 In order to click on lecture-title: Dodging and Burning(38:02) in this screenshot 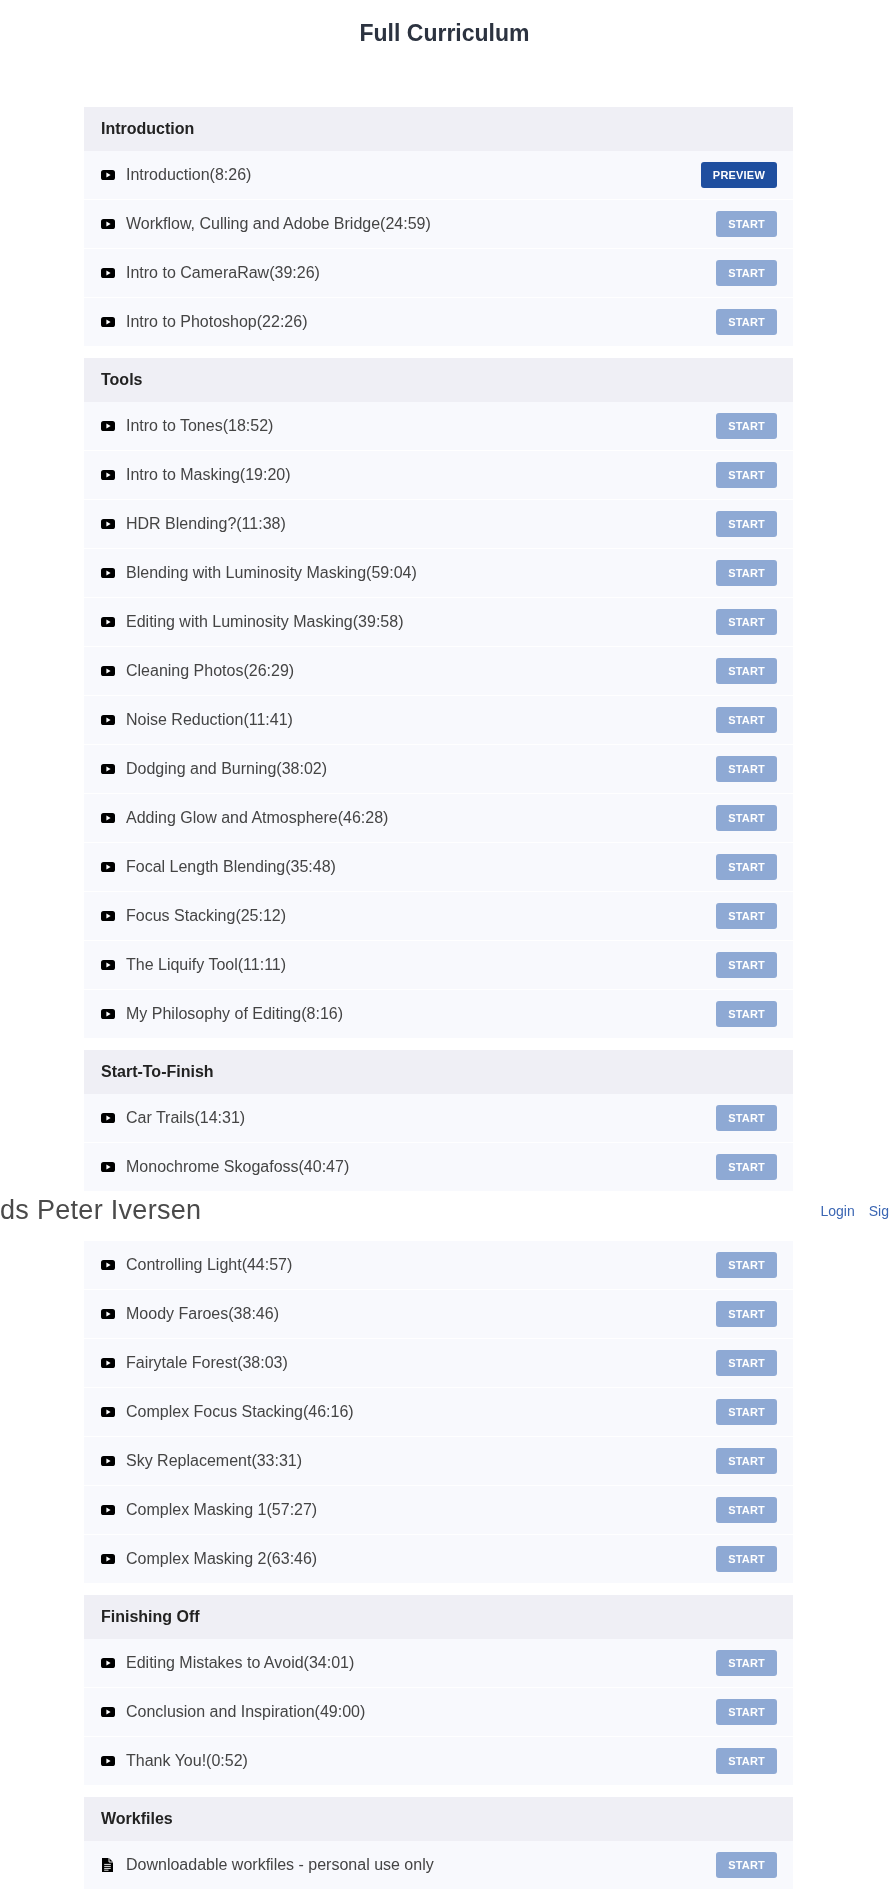, I will do `click(227, 769)`.